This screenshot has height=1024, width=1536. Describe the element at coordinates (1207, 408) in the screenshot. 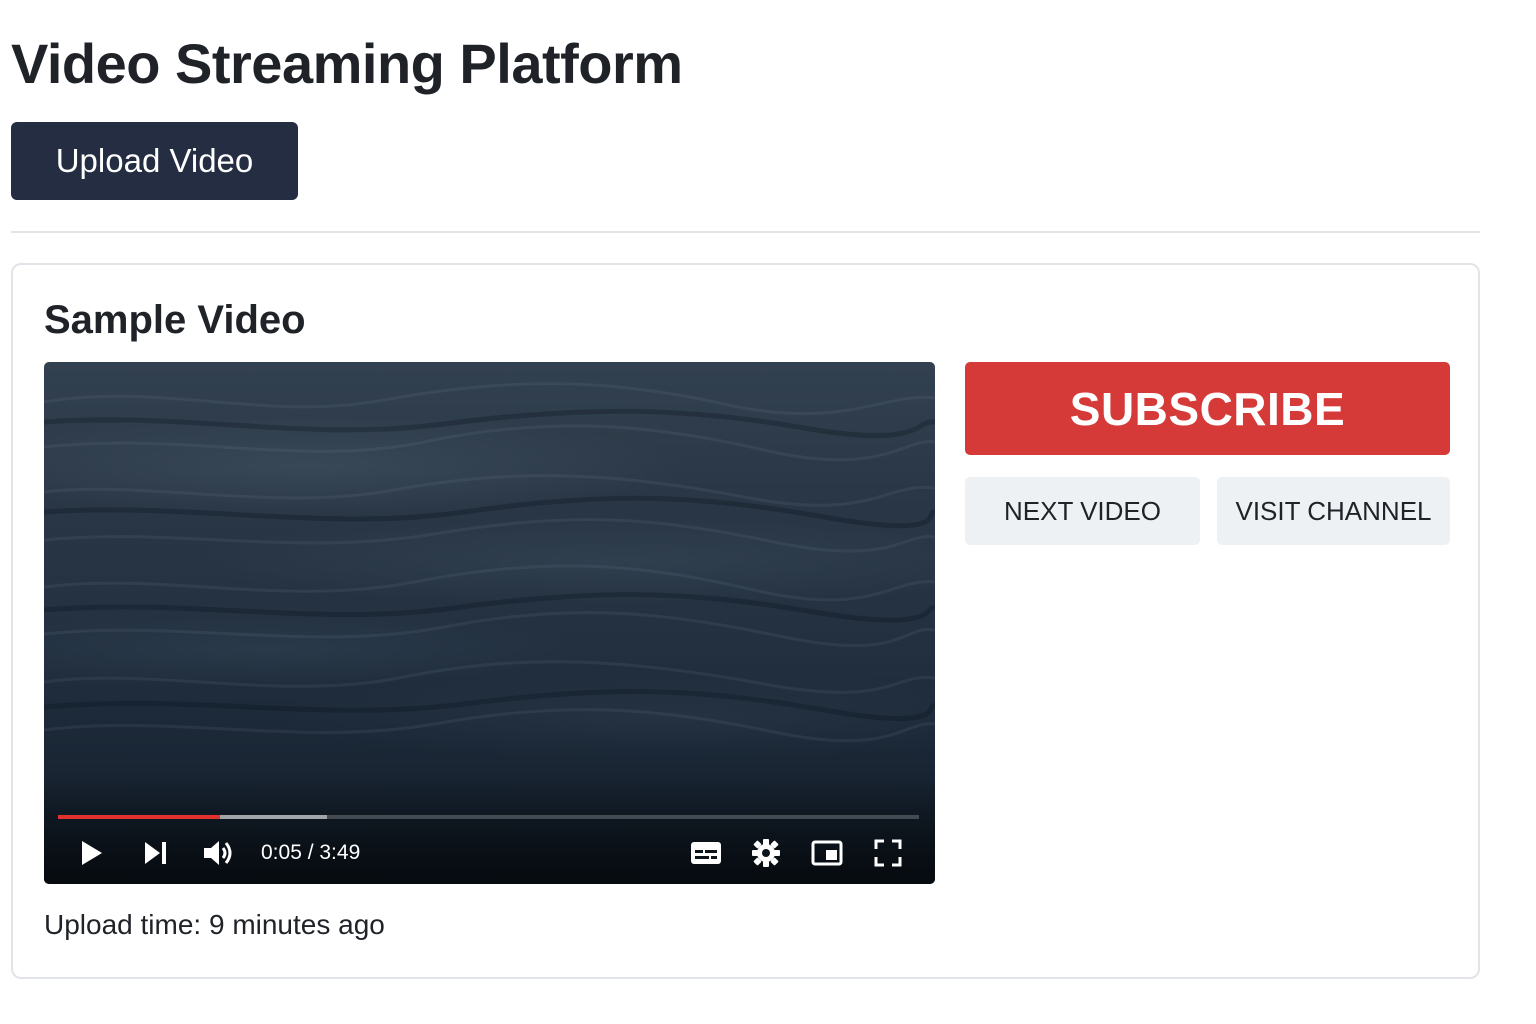

I see `subscribe-button: SUBSCRIBE` at that location.